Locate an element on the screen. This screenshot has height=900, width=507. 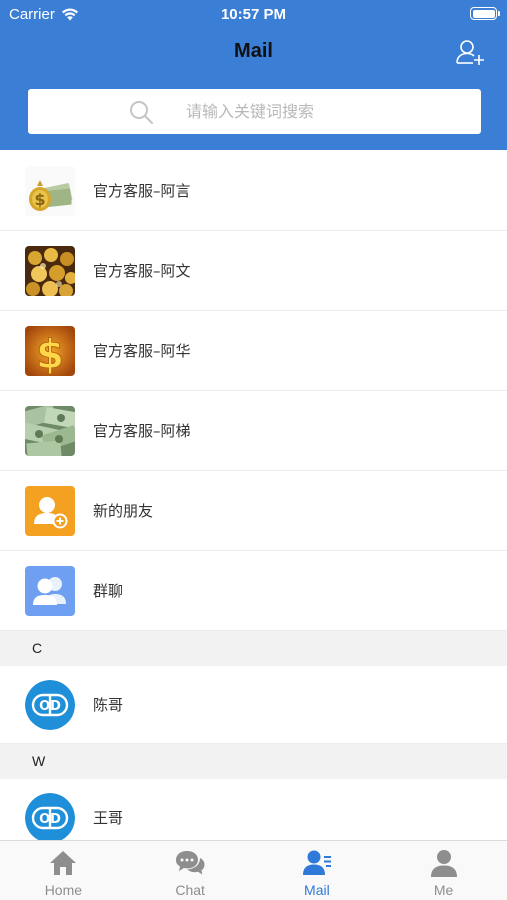
tab-label: Mail is located at coordinates (317, 890).